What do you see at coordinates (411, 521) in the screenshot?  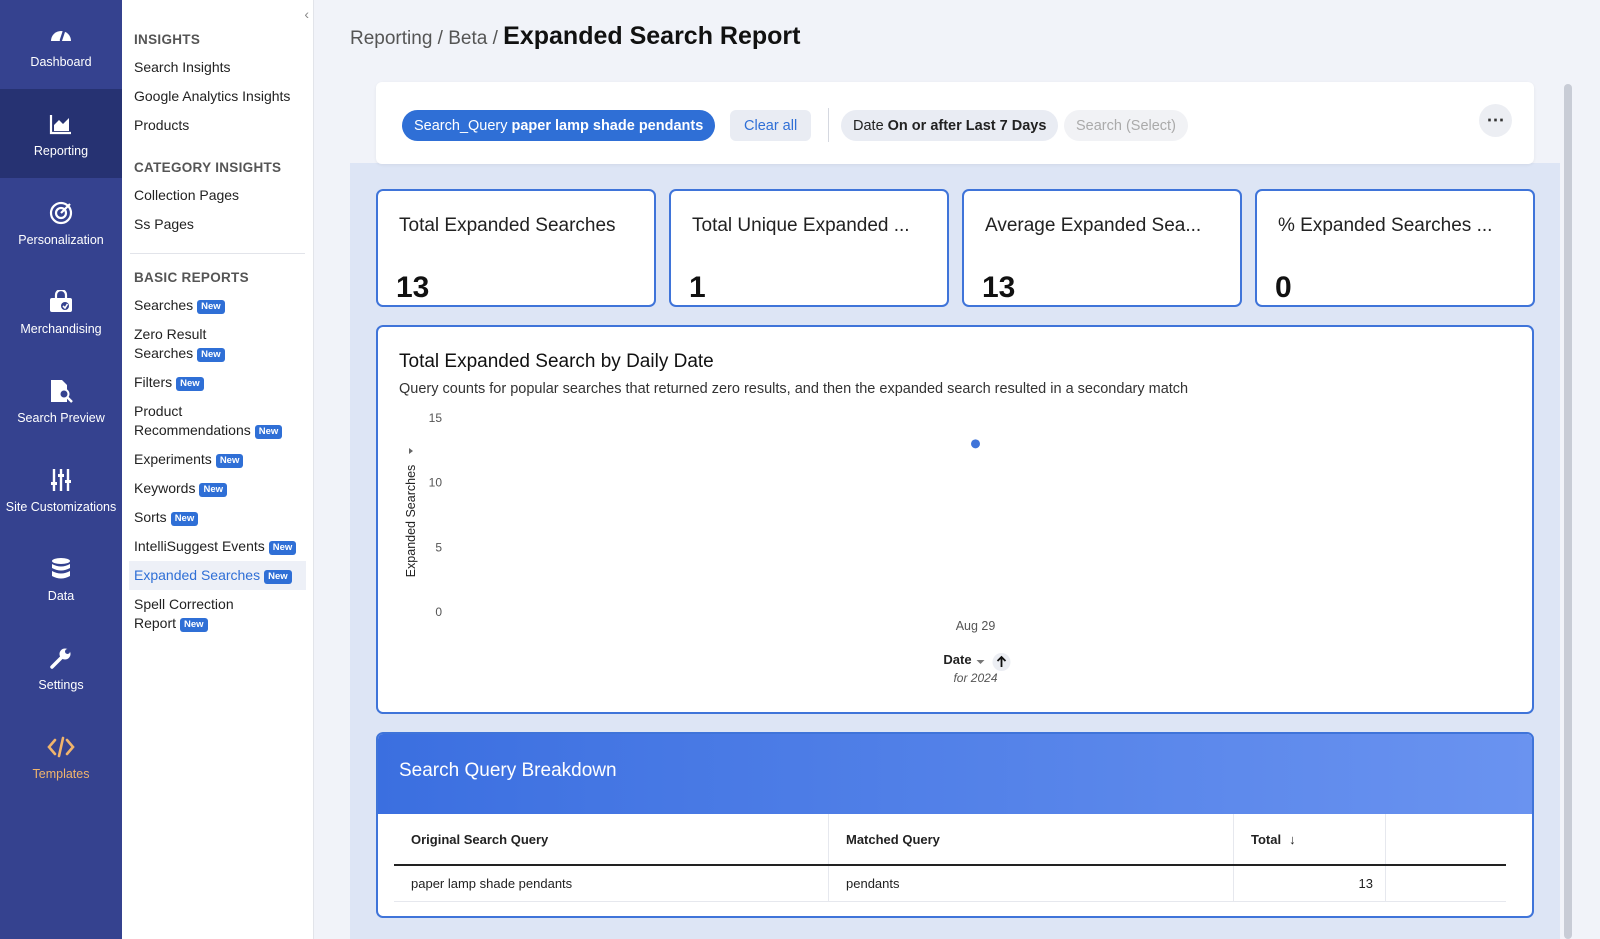 I see `y-axis-label: Expanded Searches` at bounding box center [411, 521].